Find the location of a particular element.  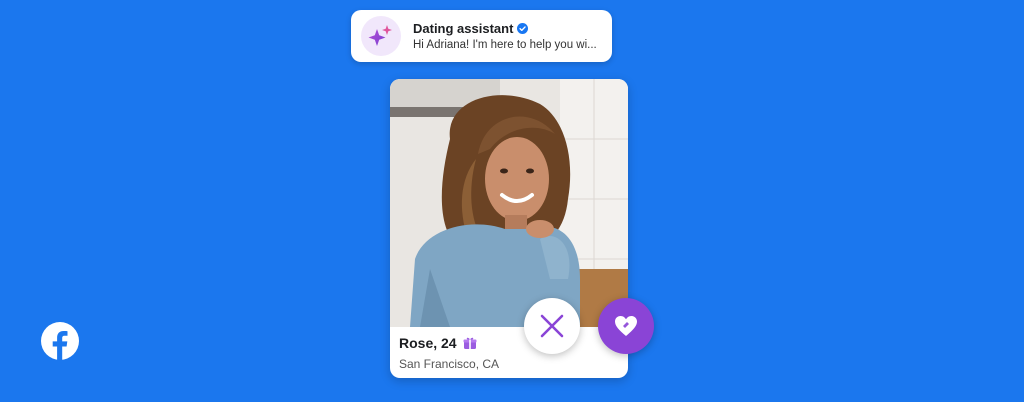

profile-name: Rose, 24 is located at coordinates (428, 343).